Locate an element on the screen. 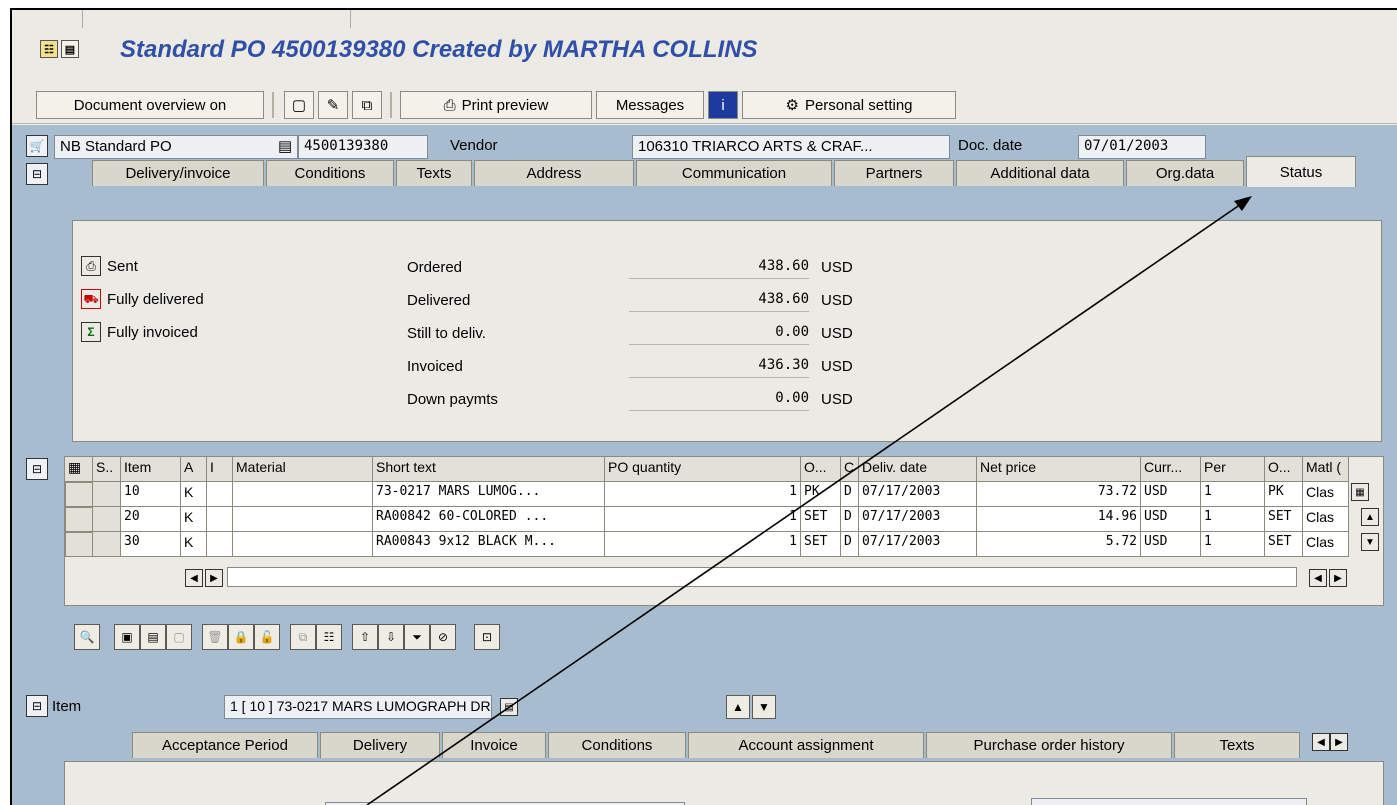 This screenshot has width=1397, height=805. services-icon: ☷ is located at coordinates (49, 49).